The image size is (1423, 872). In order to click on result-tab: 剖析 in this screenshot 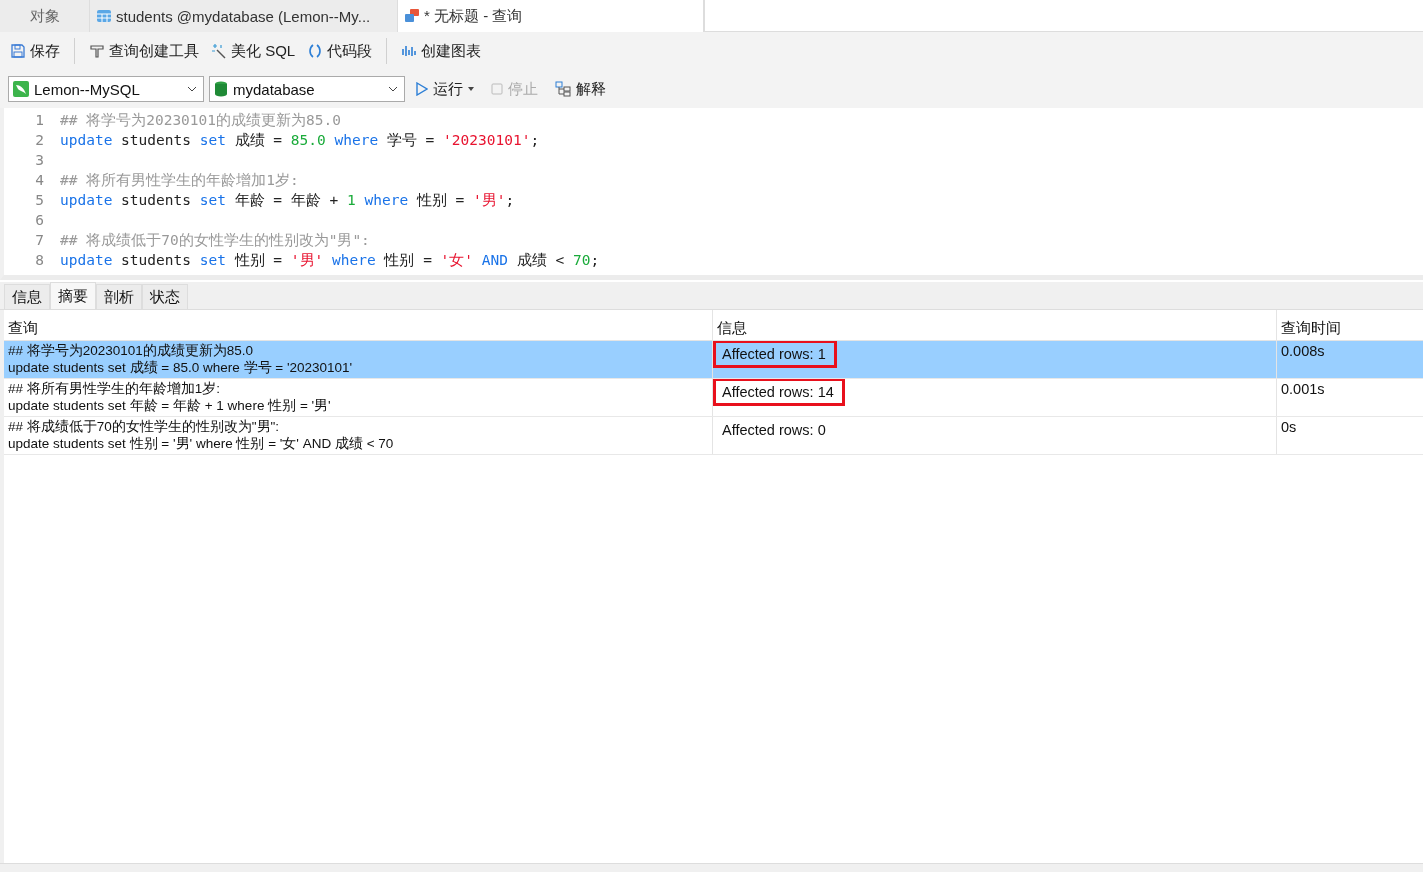, I will do `click(119, 296)`.